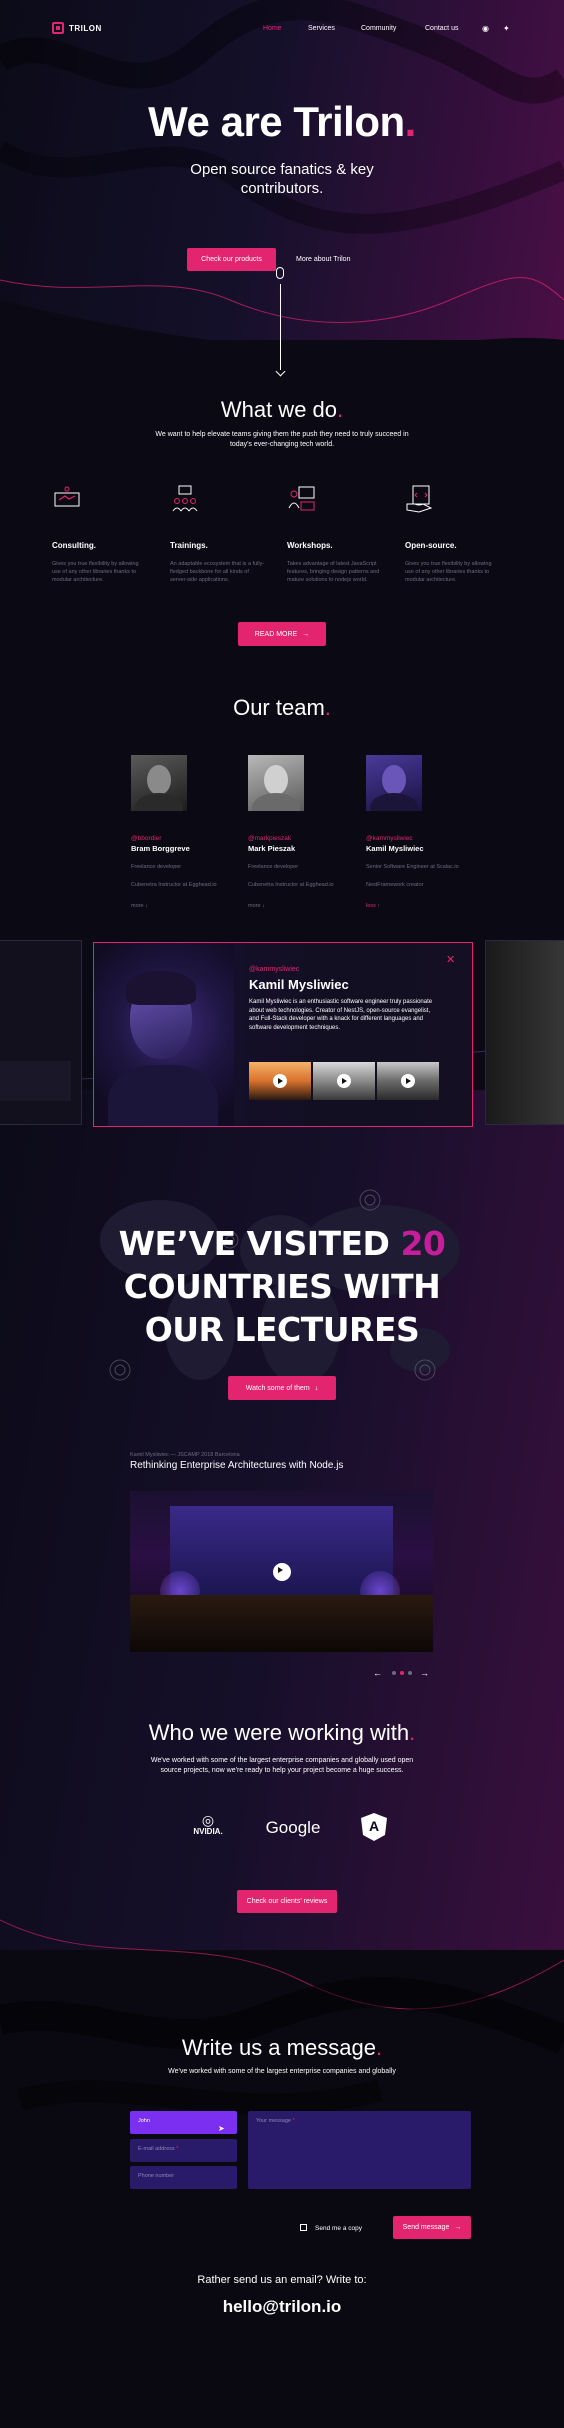 The height and width of the screenshot is (2428, 564). I want to click on name-field-value: John, so click(144, 2121).